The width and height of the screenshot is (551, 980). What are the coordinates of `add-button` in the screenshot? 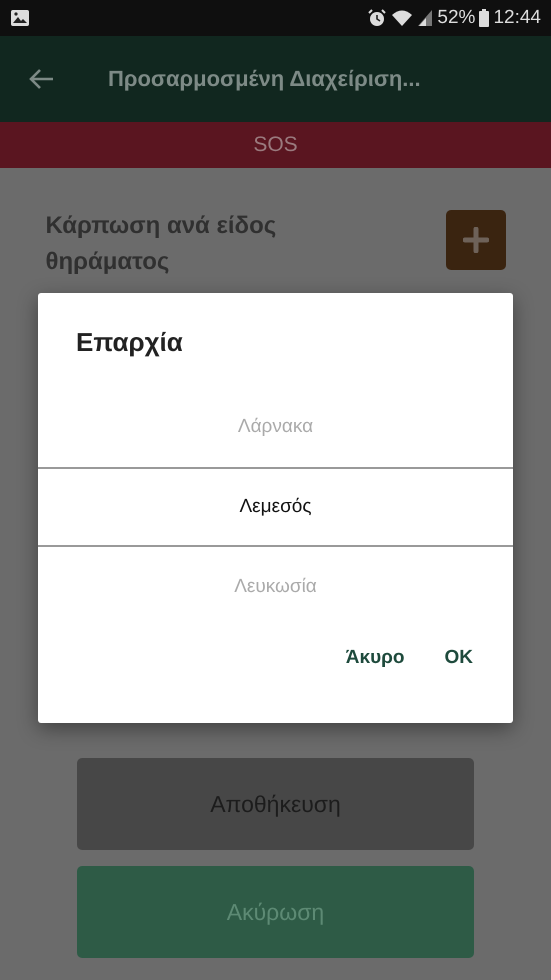 It's located at (476, 240).